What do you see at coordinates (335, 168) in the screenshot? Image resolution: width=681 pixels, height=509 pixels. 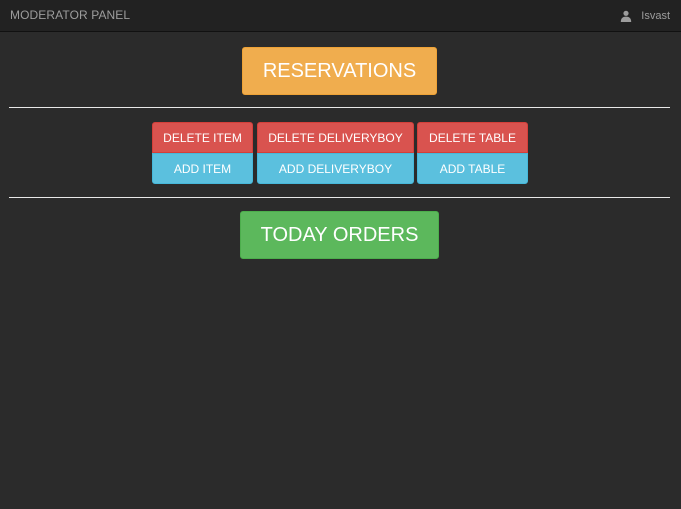 I see `add-deliveryboy-button: ADD DELIVERYBOY` at bounding box center [335, 168].